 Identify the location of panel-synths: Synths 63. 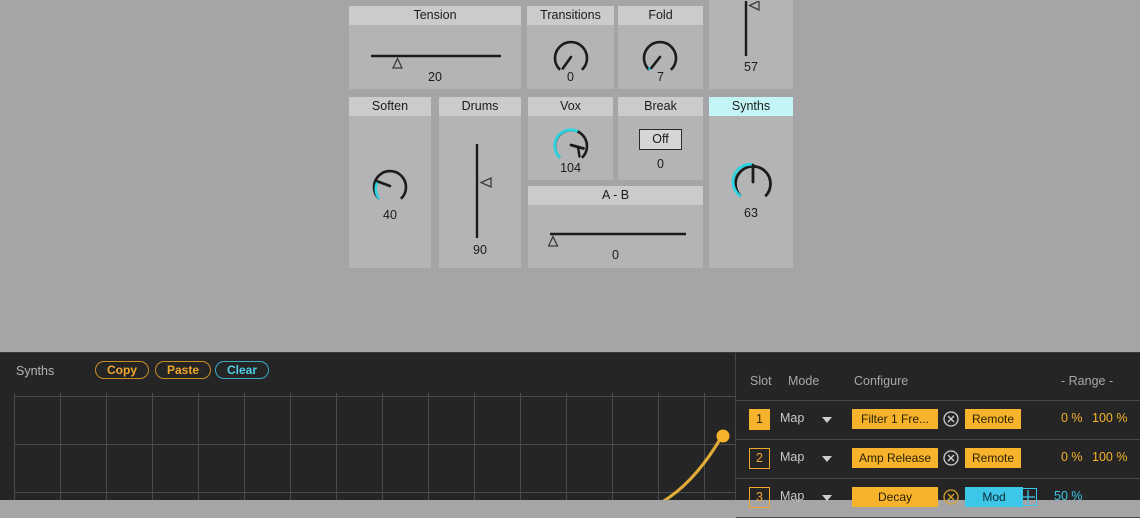
(751, 182).